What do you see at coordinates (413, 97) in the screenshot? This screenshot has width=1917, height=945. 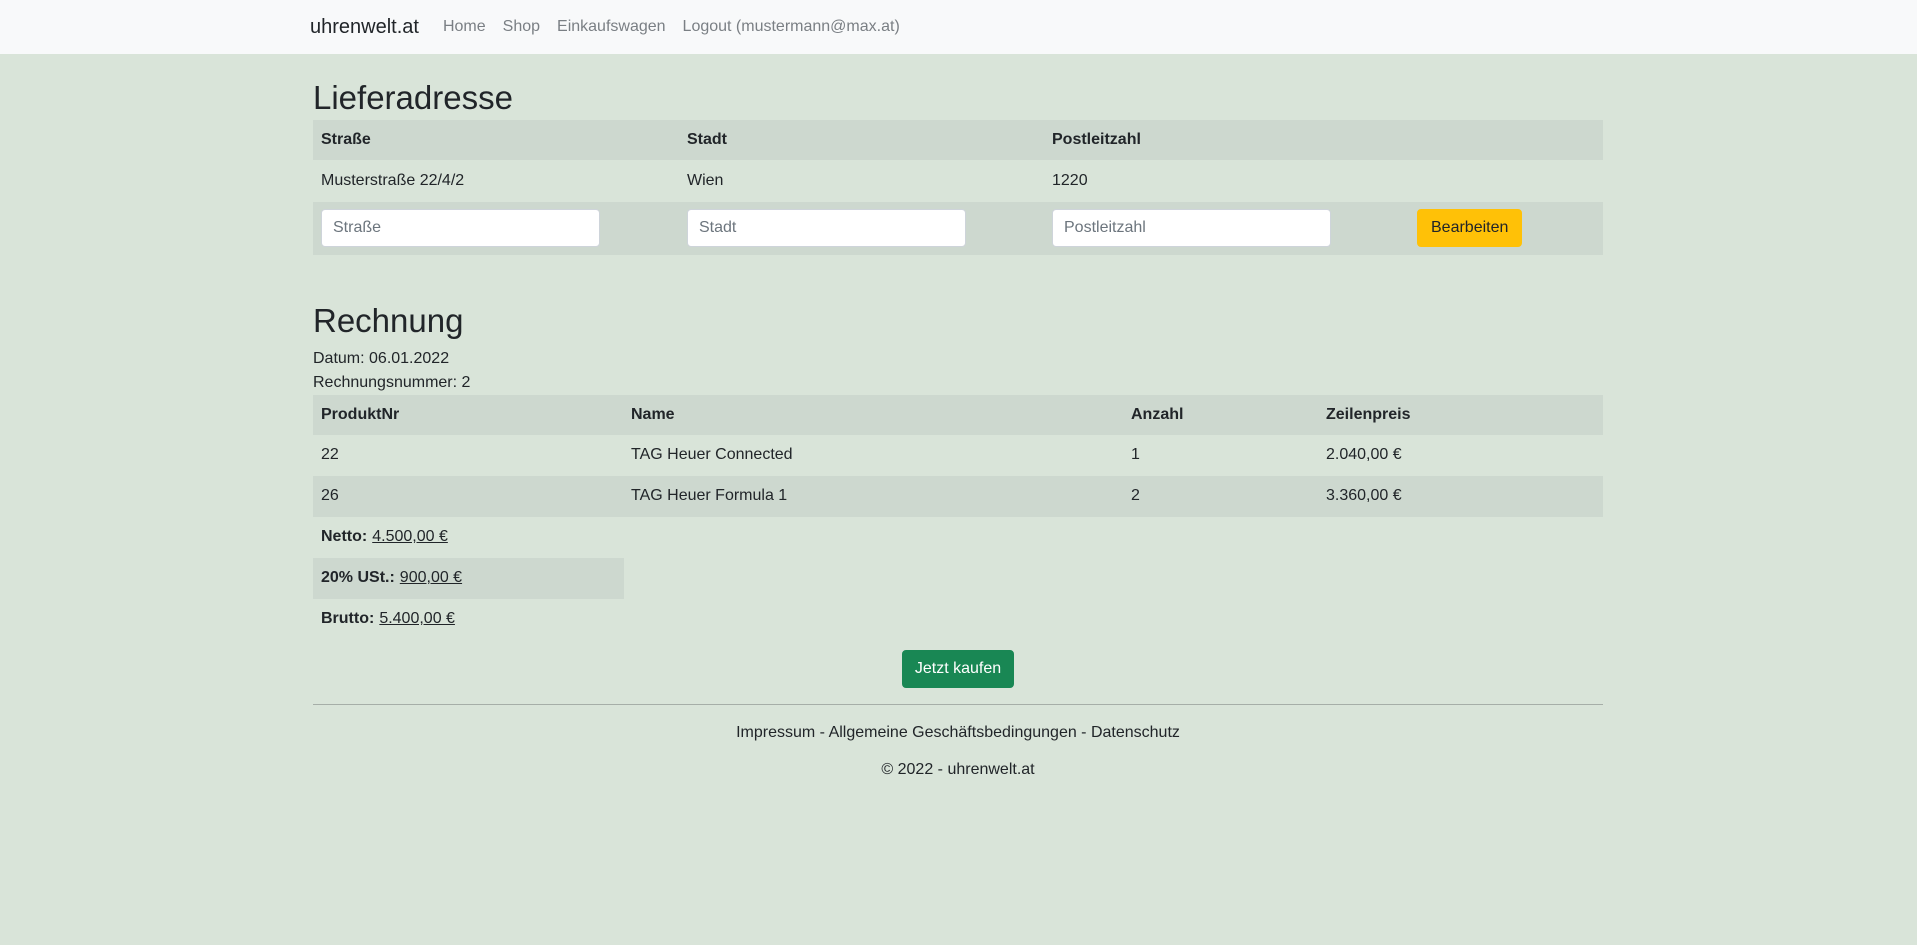 I see `address-title: Lieferadresse` at bounding box center [413, 97].